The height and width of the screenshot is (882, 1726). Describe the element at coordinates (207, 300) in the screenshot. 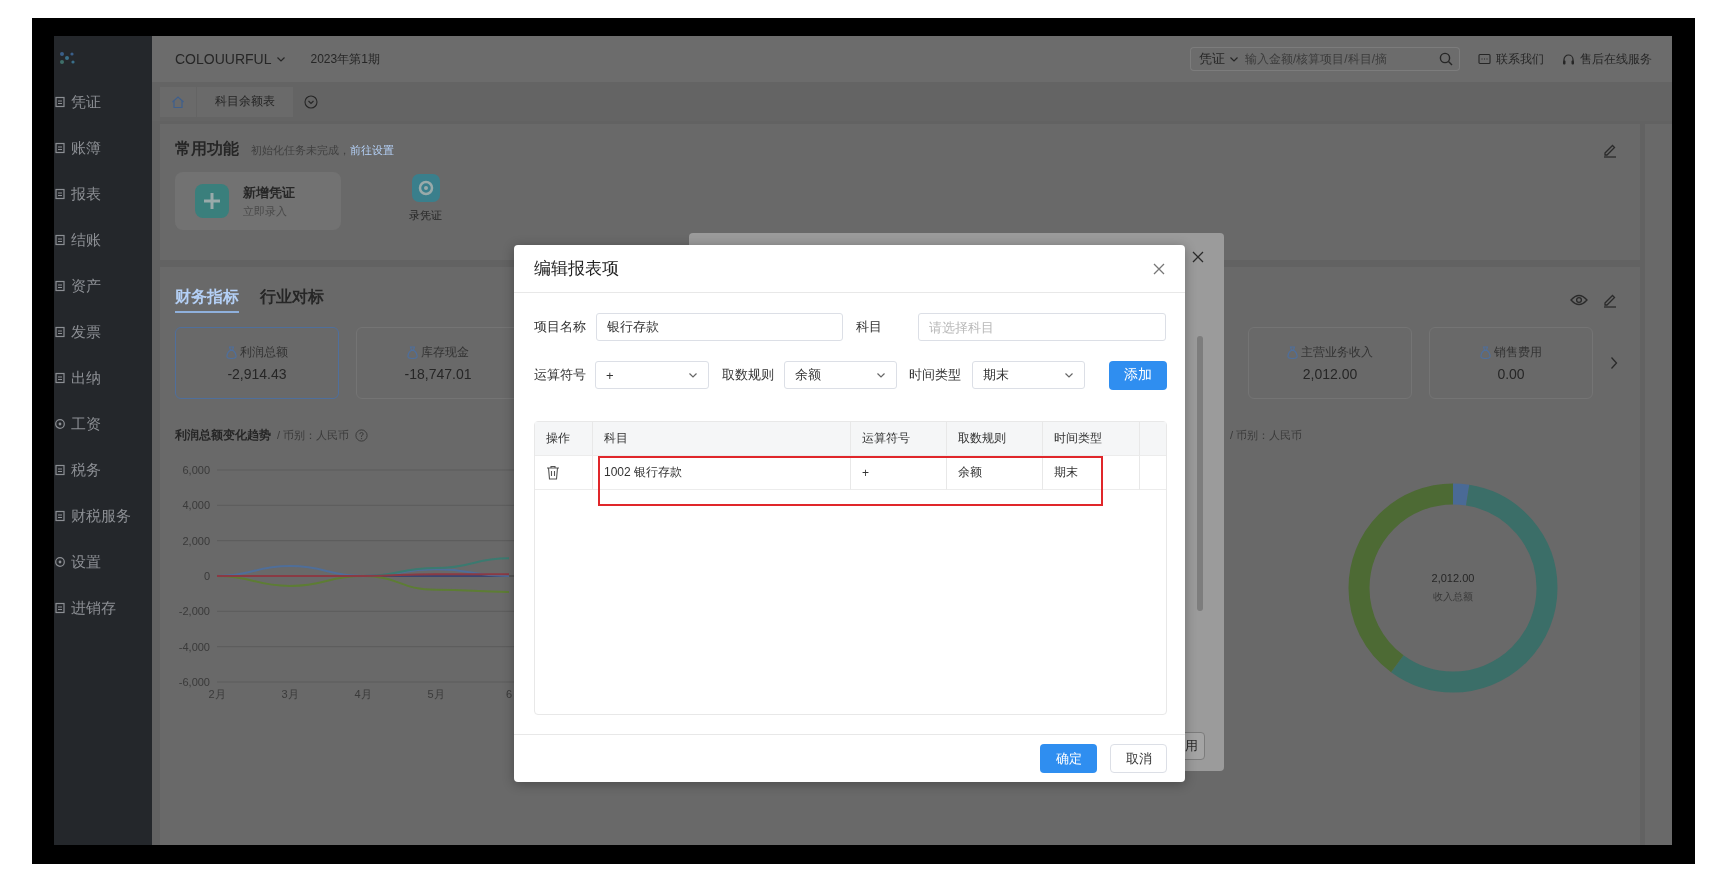

I see `indicator-tab: 财务指标` at that location.